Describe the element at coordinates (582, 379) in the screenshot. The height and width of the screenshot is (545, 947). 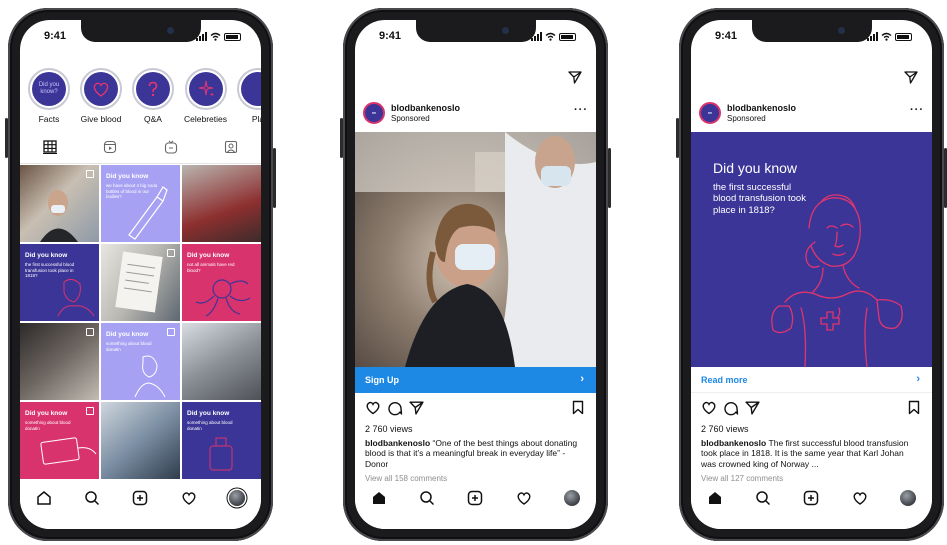
I see `chevron-right-icon: ›` at that location.